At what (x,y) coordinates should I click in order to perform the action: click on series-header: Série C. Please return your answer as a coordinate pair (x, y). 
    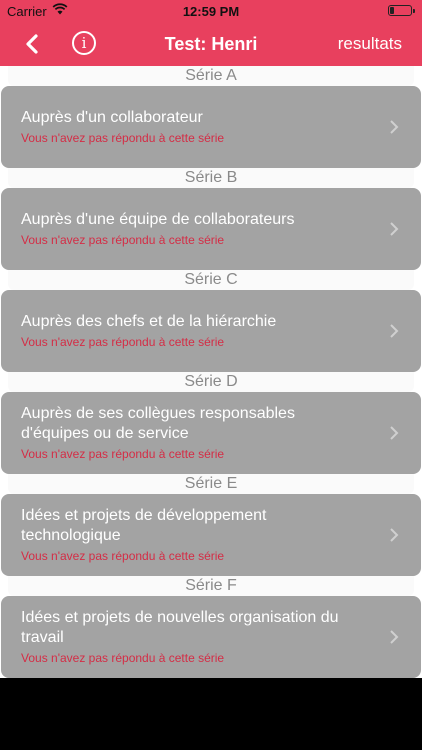
    Looking at the image, I should click on (211, 280).